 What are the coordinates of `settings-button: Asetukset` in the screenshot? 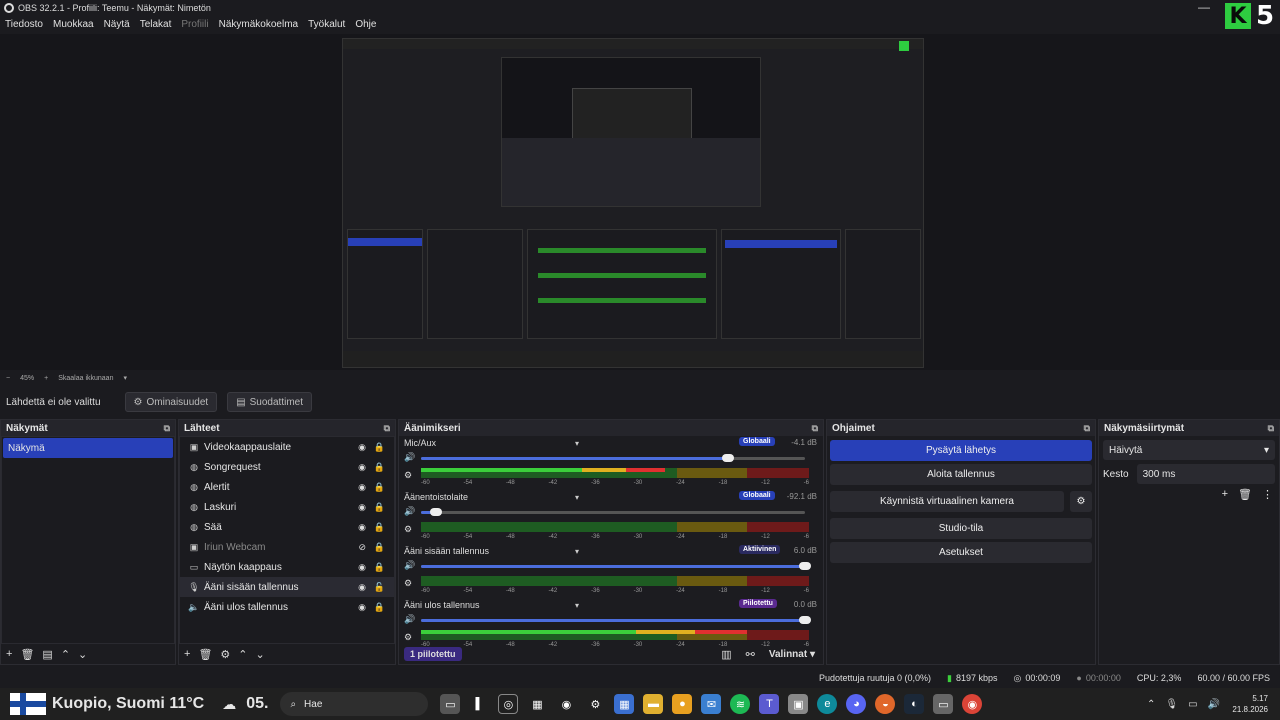 It's located at (961, 552).